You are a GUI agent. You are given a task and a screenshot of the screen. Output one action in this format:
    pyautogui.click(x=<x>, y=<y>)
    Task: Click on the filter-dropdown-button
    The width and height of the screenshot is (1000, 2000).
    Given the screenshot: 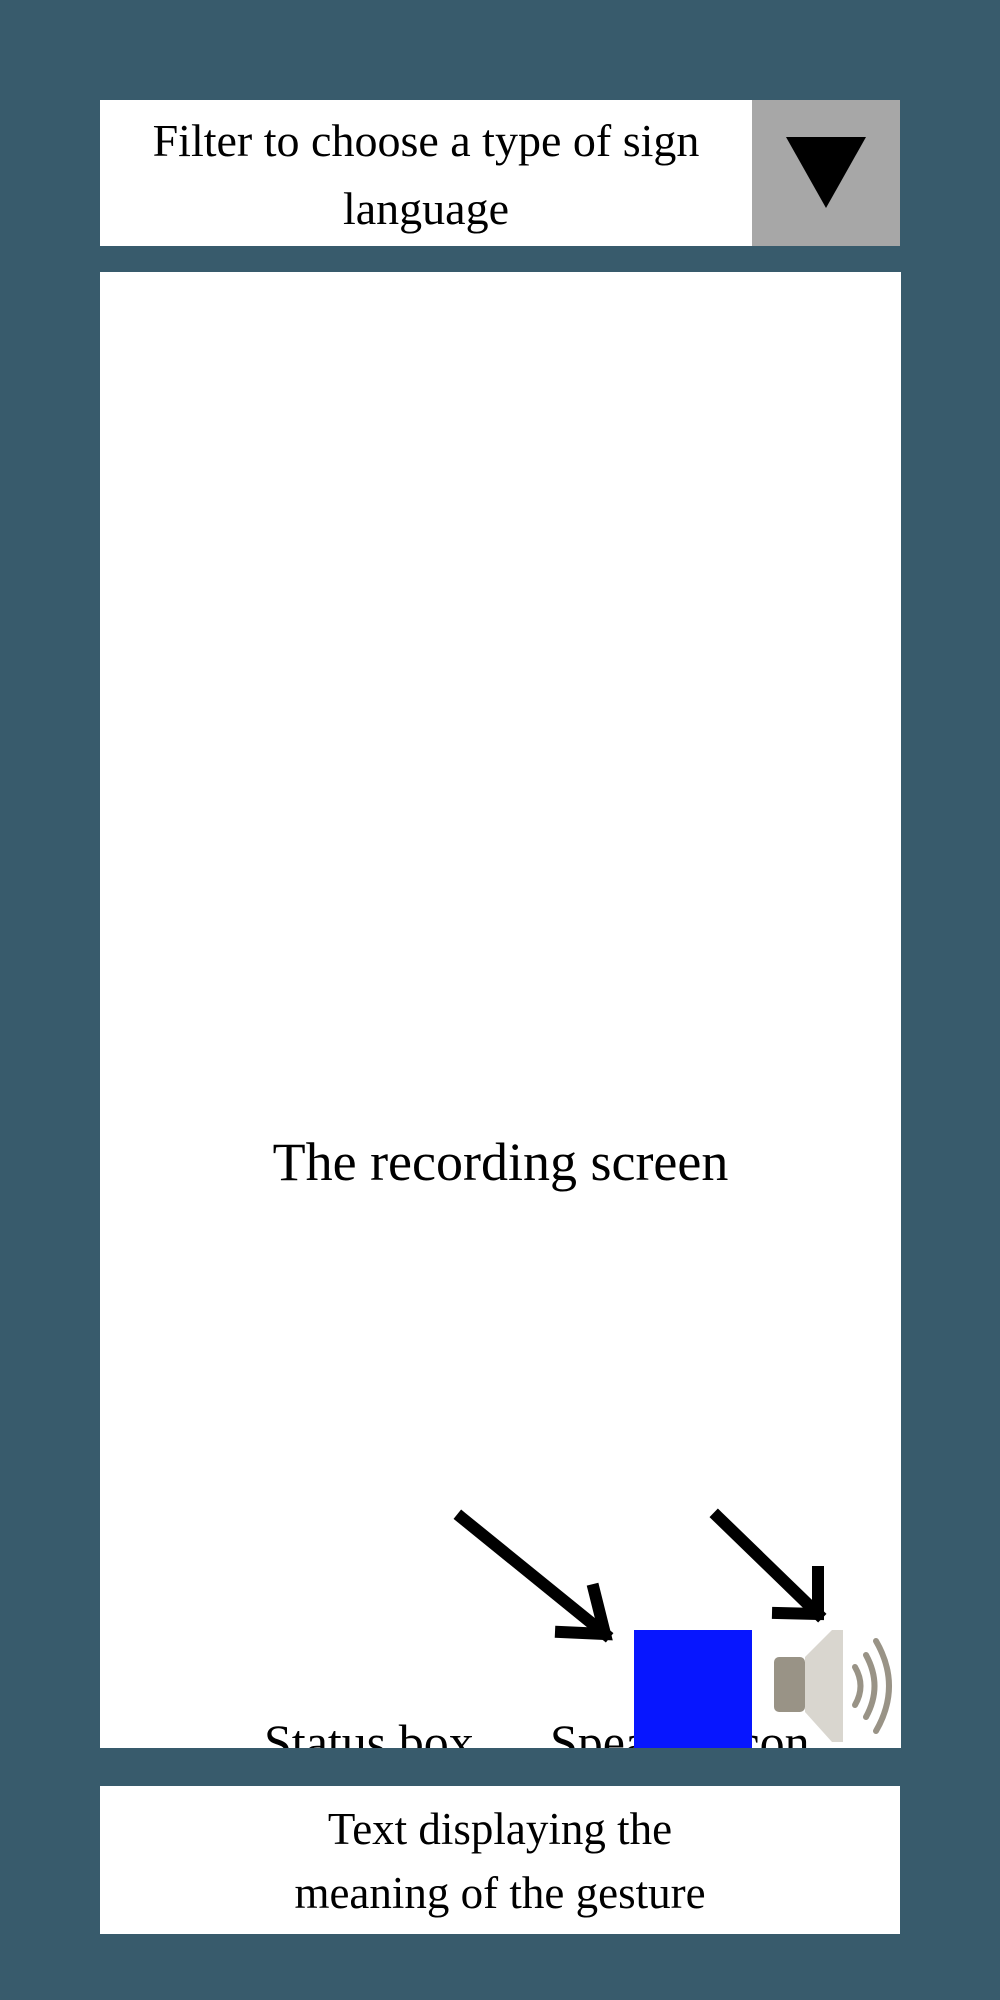 What is the action you would take?
    pyautogui.click(x=826, y=173)
    